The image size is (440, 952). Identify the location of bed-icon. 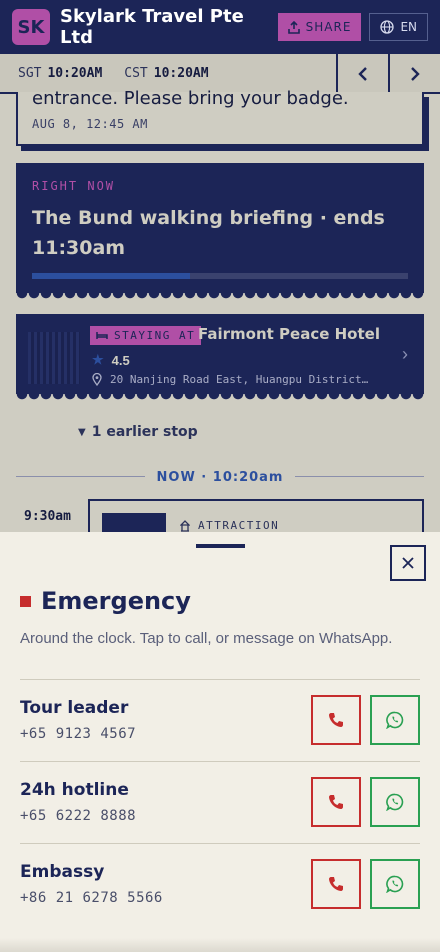
(102, 335).